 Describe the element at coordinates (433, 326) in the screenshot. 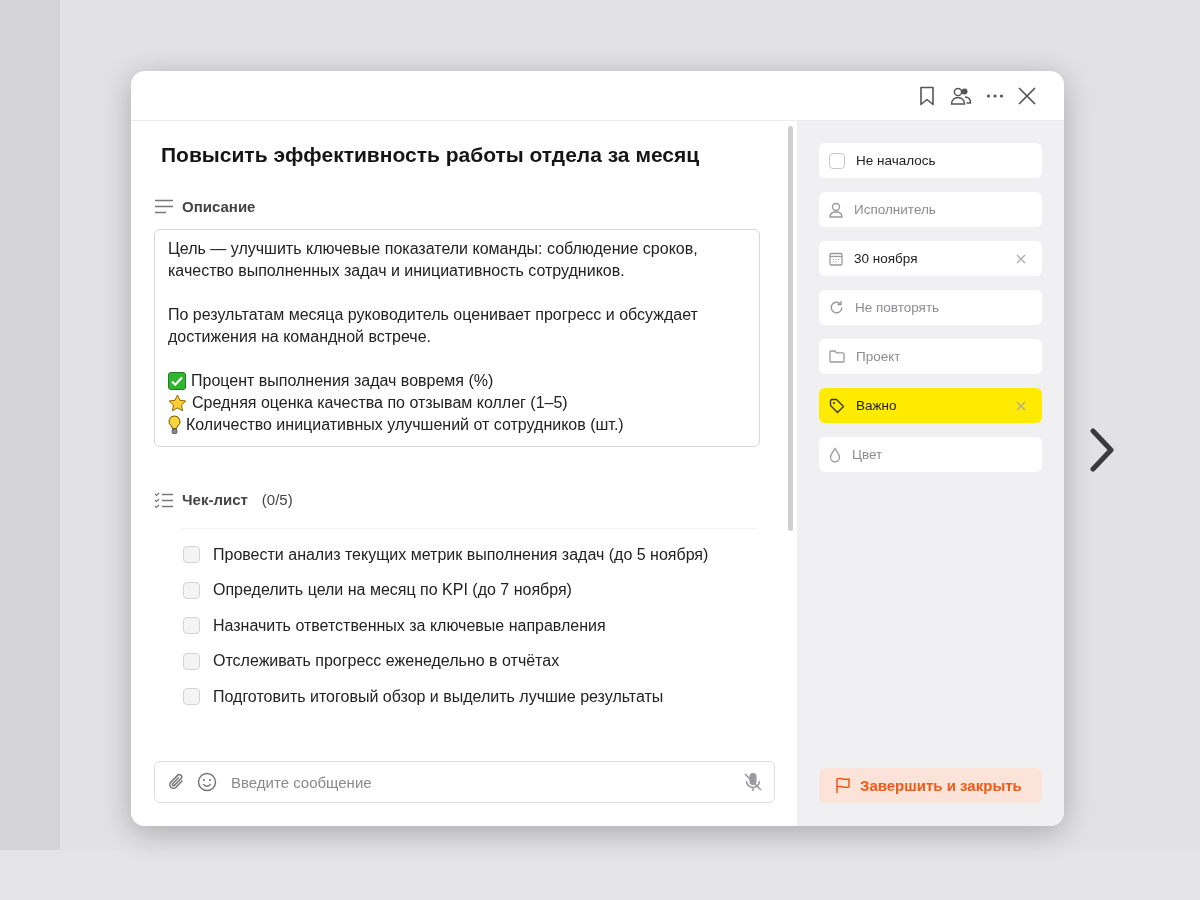

I see `description-paragraph: По результатам месяца руководитель оценивает прогресс и обсуждает достижения на командной встрече.` at that location.